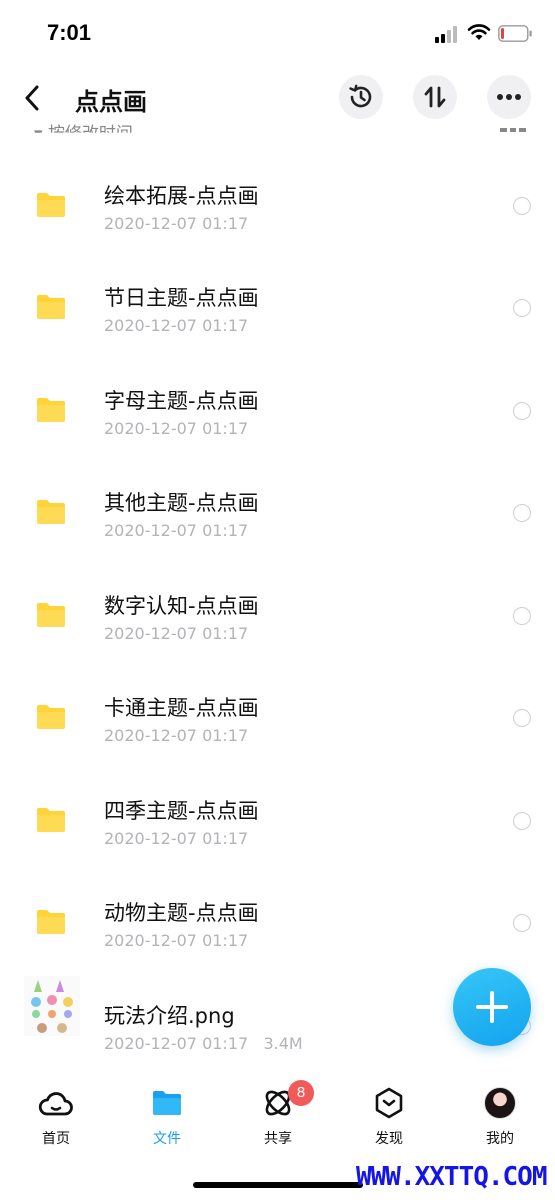 Image resolution: width=555 pixels, height=1200 pixels. I want to click on add-button, so click(492, 1007).